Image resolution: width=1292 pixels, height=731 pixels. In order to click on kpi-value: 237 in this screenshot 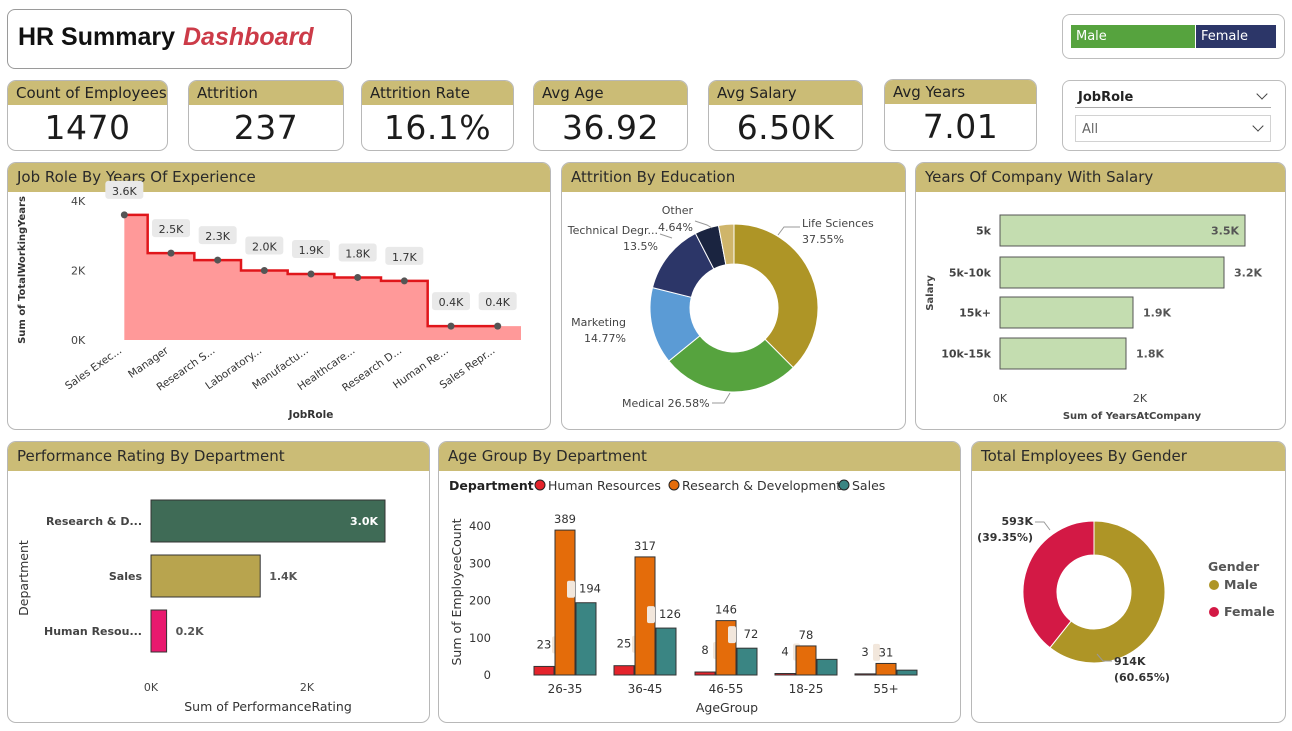, I will do `click(266, 127)`.